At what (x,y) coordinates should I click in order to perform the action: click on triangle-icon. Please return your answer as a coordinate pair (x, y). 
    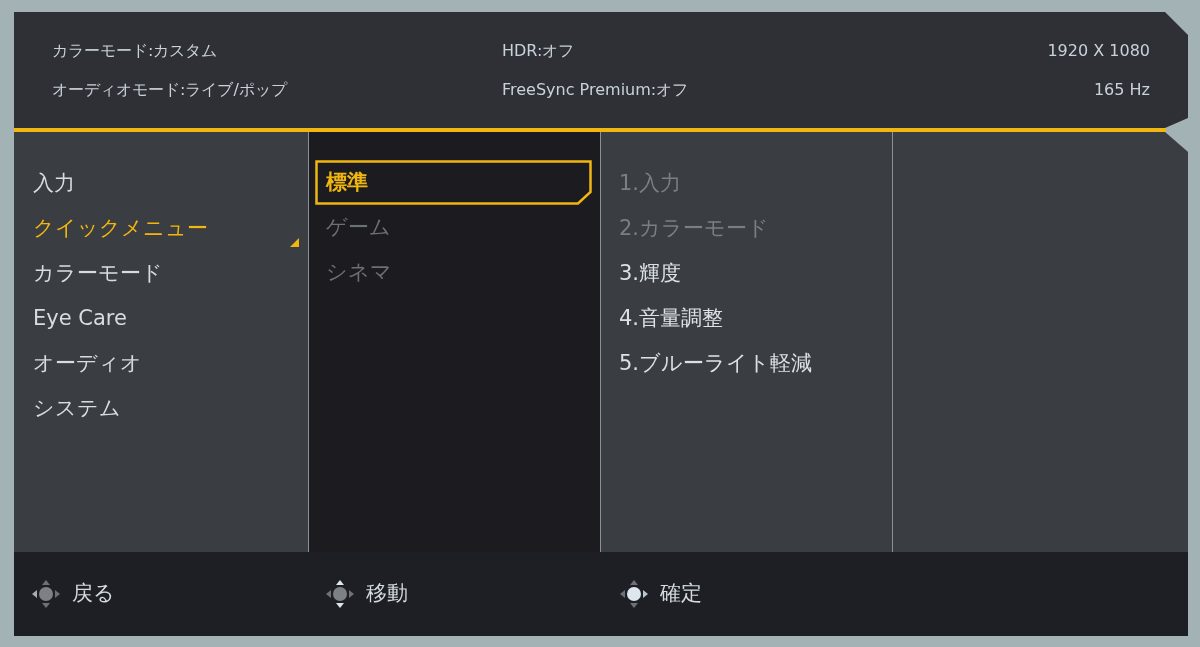
    Looking at the image, I should click on (294, 242).